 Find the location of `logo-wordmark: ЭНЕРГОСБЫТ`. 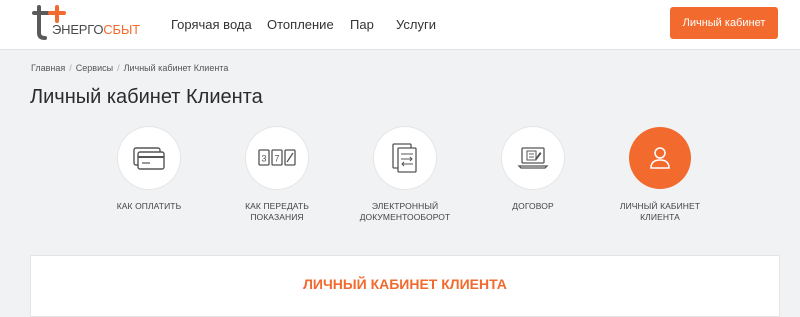

logo-wordmark: ЭНЕРГОСБЫТ is located at coordinates (96, 29).